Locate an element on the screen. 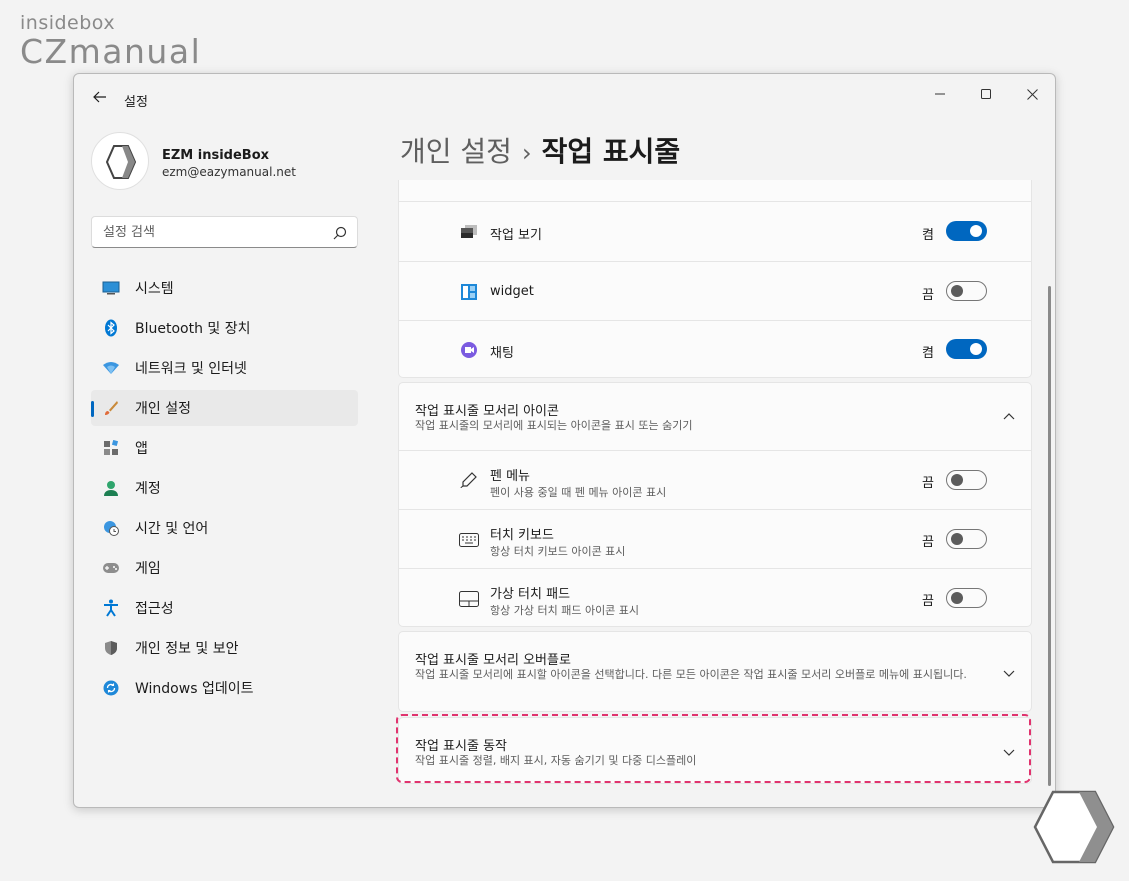  sidebar-item-label: 게임 is located at coordinates (148, 569).